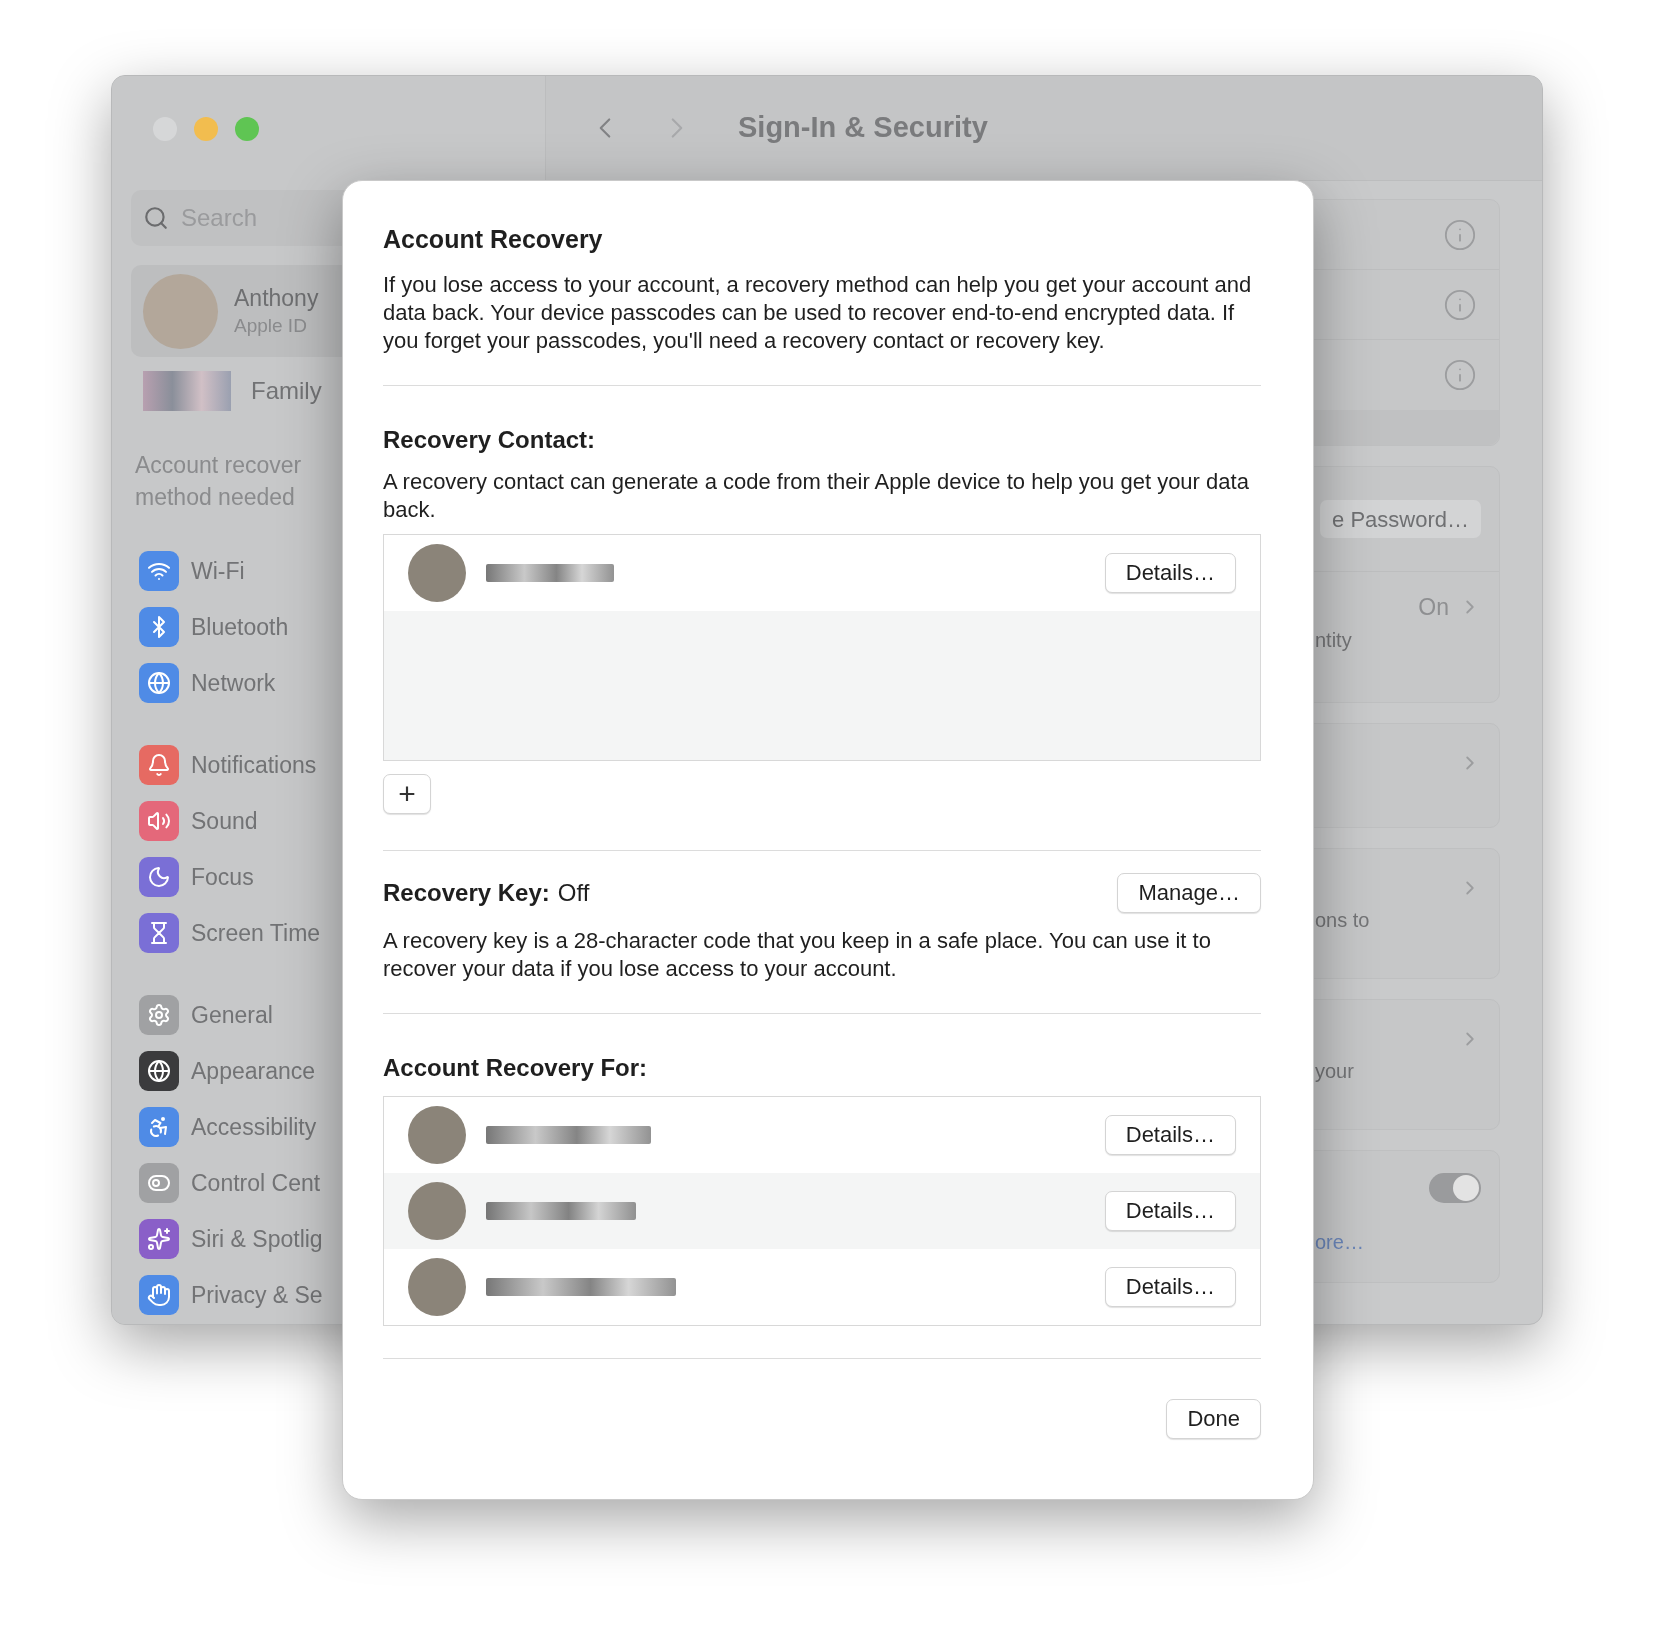 The image size is (1654, 1648). I want to click on section-description: A recovery key is a 28-character code that you keep in a safe place. You can use it to recover your data if you lose access to your account., so click(797, 954).